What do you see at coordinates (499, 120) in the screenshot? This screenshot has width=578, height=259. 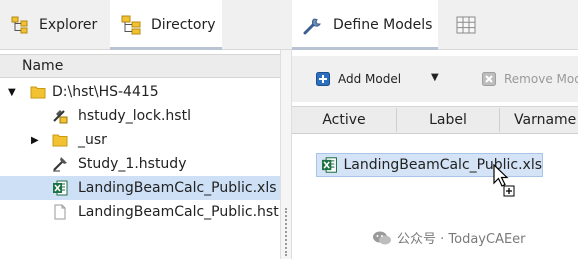 I see `column-divider` at bounding box center [499, 120].